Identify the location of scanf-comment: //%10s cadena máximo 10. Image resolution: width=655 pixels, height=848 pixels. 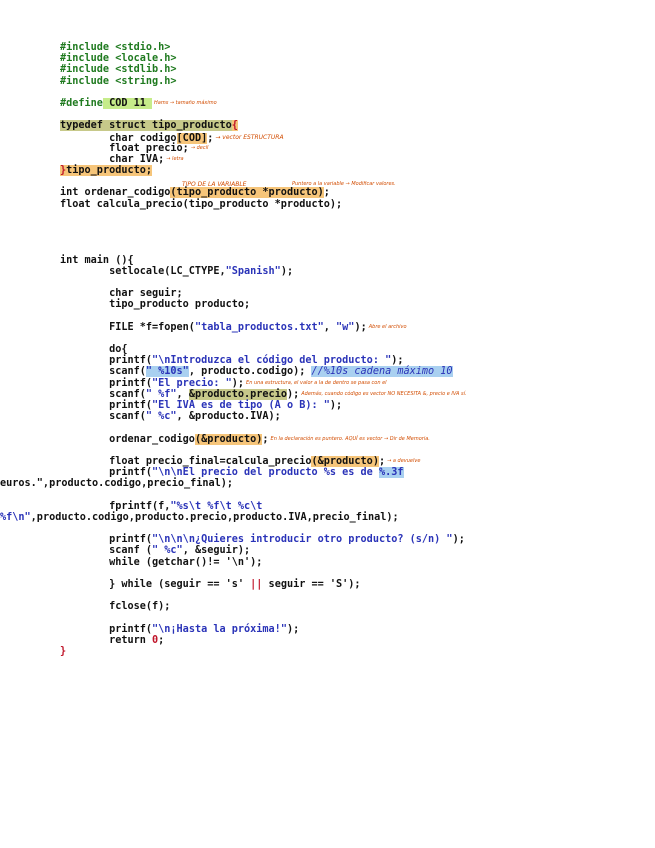
(382, 372).